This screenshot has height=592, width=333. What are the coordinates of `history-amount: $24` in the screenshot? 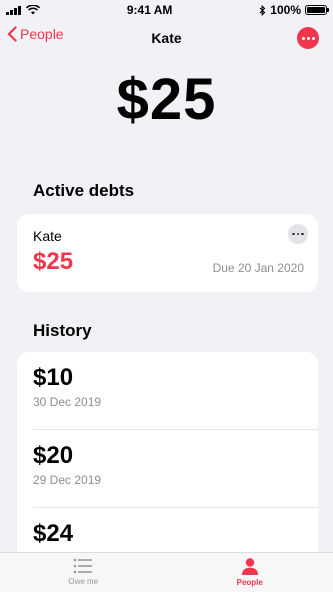 It's located at (53, 533).